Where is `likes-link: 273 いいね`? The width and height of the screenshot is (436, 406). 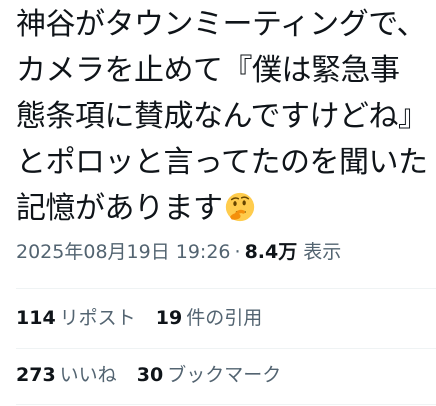 likes-link: 273 いいね is located at coordinates (66, 375).